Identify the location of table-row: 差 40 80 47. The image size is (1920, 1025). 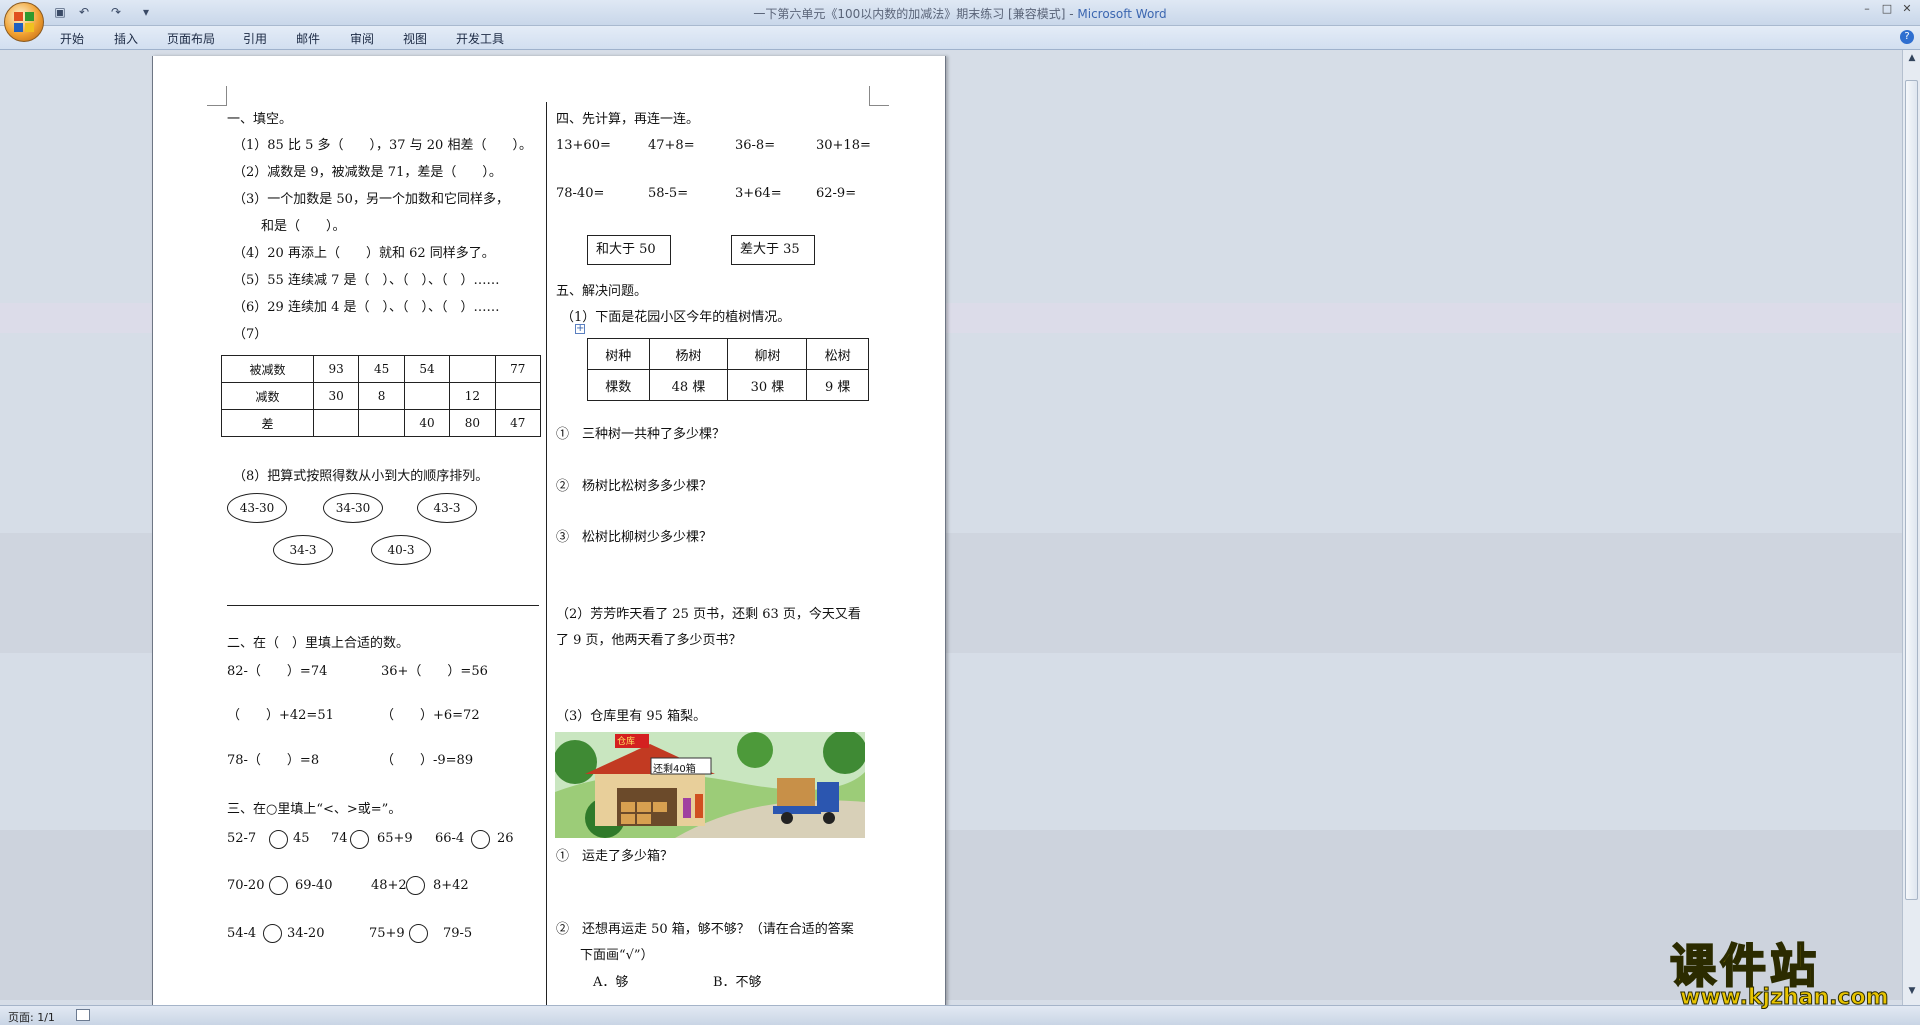
(381, 423).